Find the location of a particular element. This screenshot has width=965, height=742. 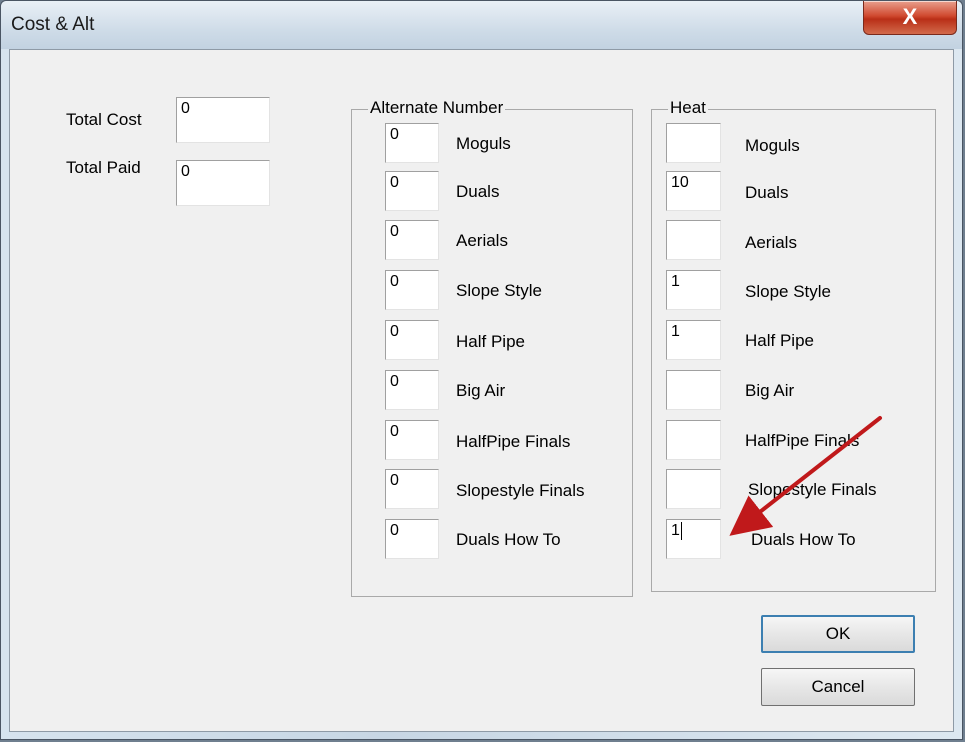

total-cost-label: Total Cost is located at coordinates (104, 119).